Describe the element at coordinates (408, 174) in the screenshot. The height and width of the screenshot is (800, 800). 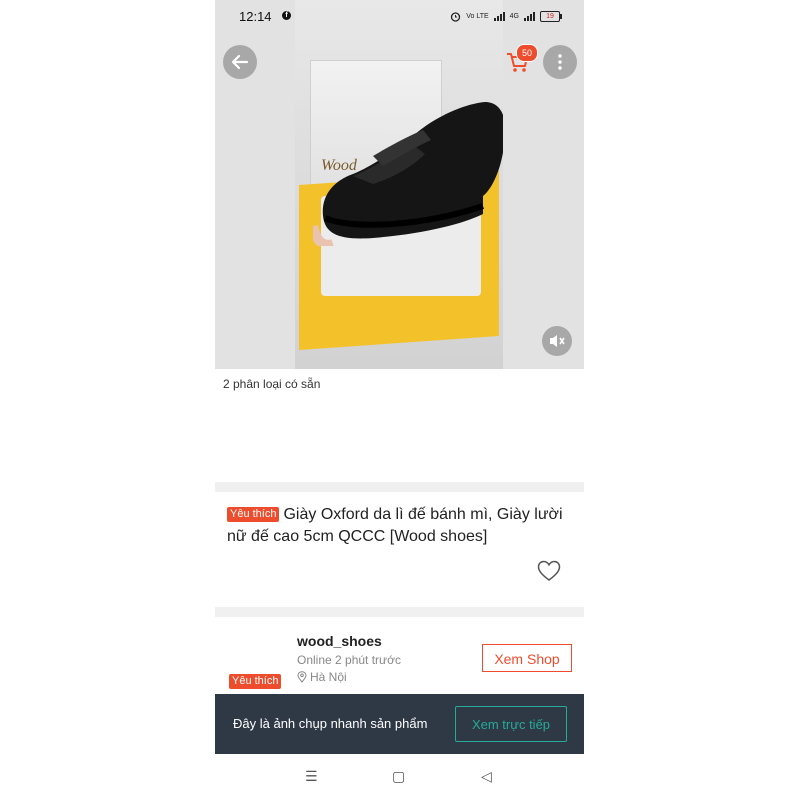
I see `shoe-image` at that location.